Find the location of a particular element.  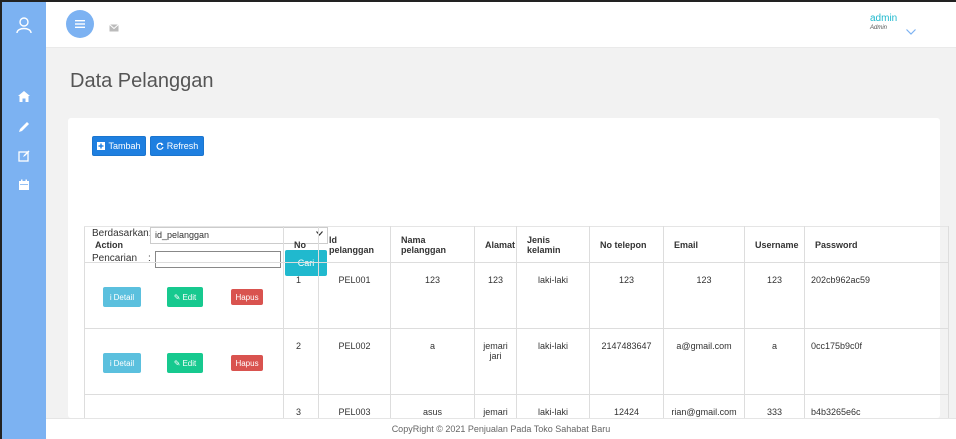

user-role: Admin is located at coordinates (879, 28).